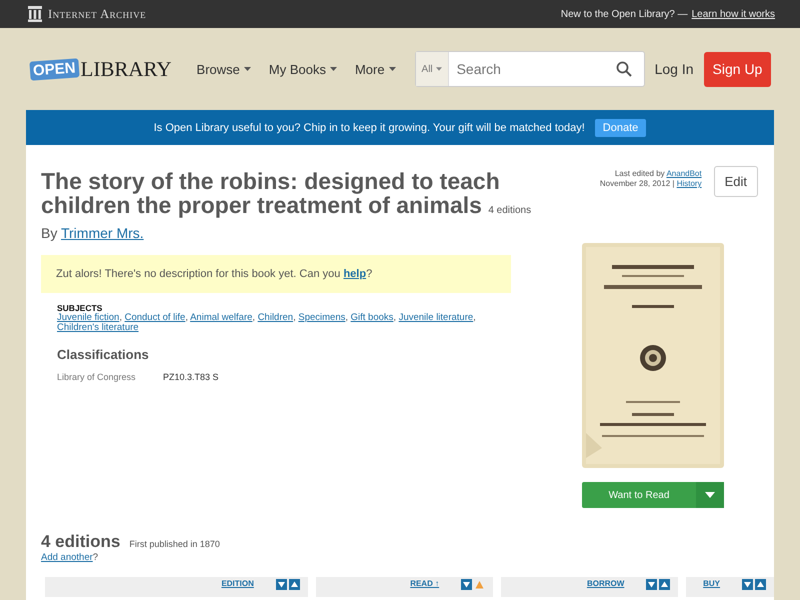 Image resolution: width=800 pixels, height=600 pixels. What do you see at coordinates (684, 173) in the screenshot?
I see `editor-link: AnandBot` at bounding box center [684, 173].